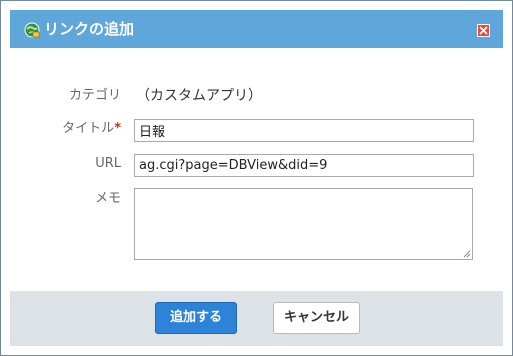 Image resolution: width=513 pixels, height=356 pixels. I want to click on close-button, so click(483, 30).